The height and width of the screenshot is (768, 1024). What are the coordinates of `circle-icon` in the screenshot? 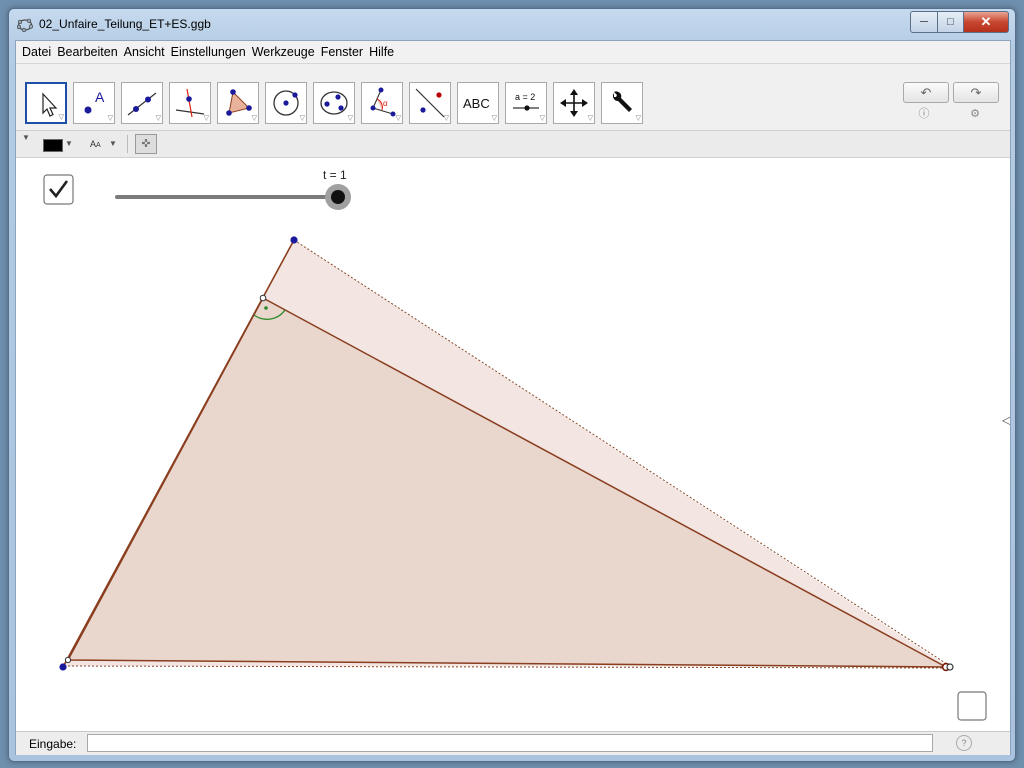 It's located at (286, 103).